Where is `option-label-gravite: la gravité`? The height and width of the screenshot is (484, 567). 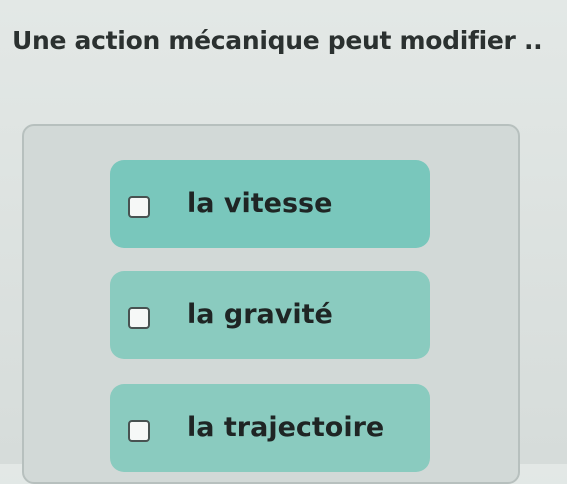 option-label-gravite: la gravité is located at coordinates (260, 314).